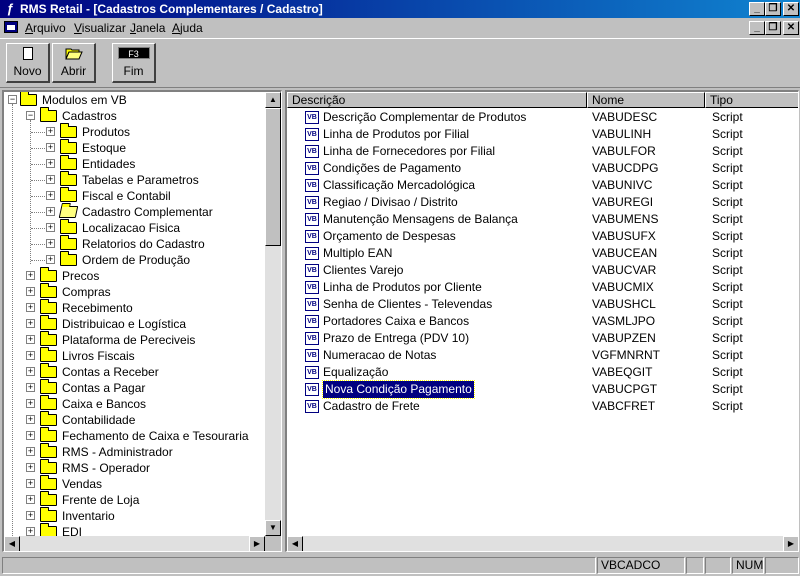  I want to click on tabelas-e-parametros-expander: +, so click(50, 179).